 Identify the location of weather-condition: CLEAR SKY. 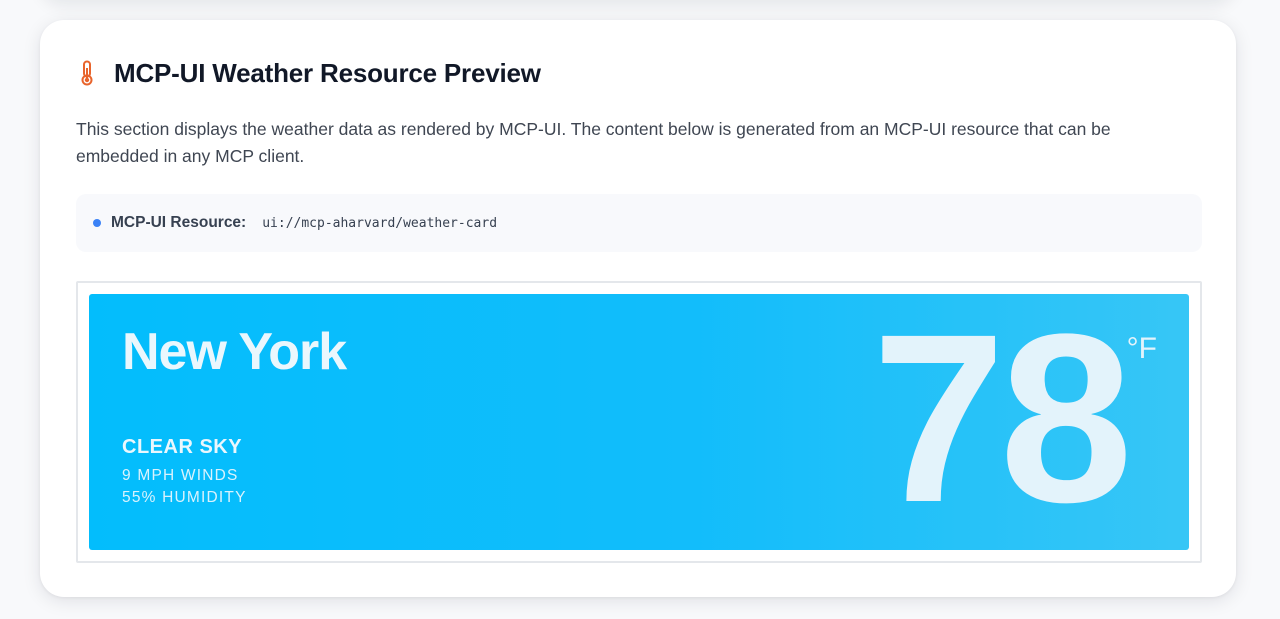
(182, 447).